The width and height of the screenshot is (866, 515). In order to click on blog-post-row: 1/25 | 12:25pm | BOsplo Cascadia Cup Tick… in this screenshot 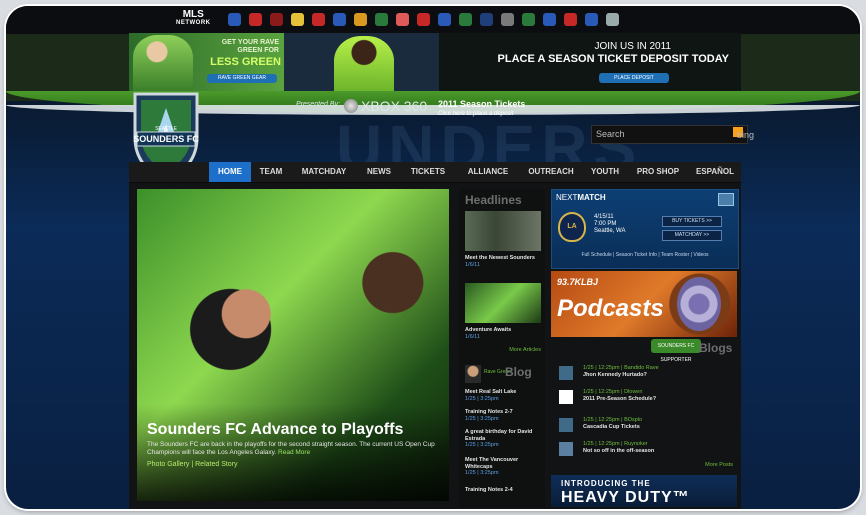, I will do `click(647, 425)`.